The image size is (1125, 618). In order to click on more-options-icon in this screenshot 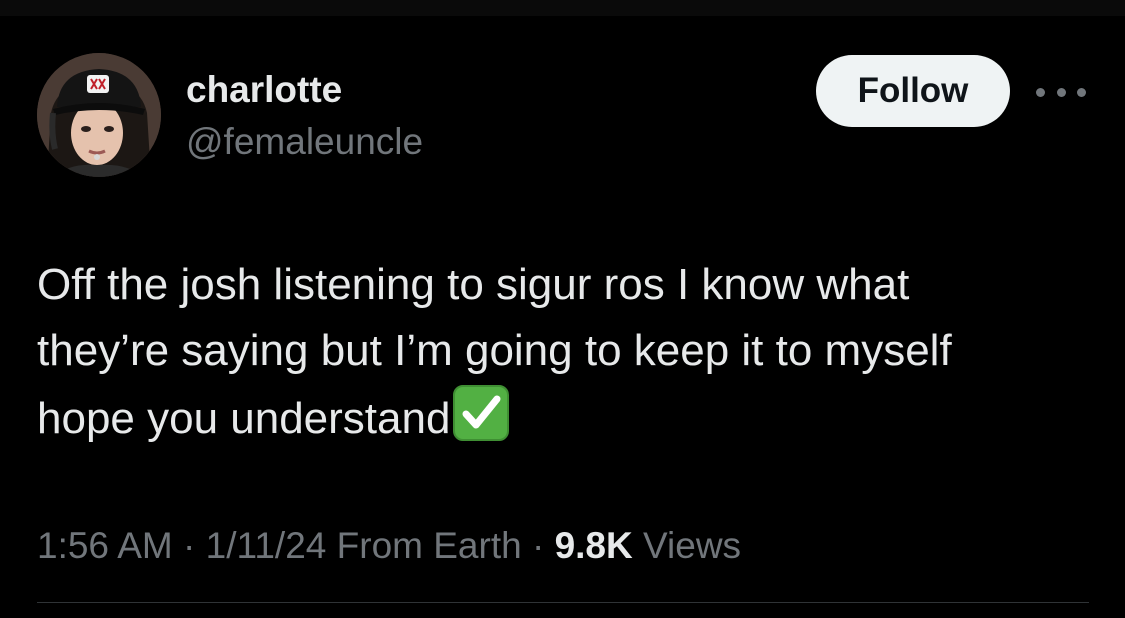, I will do `click(1061, 92)`.